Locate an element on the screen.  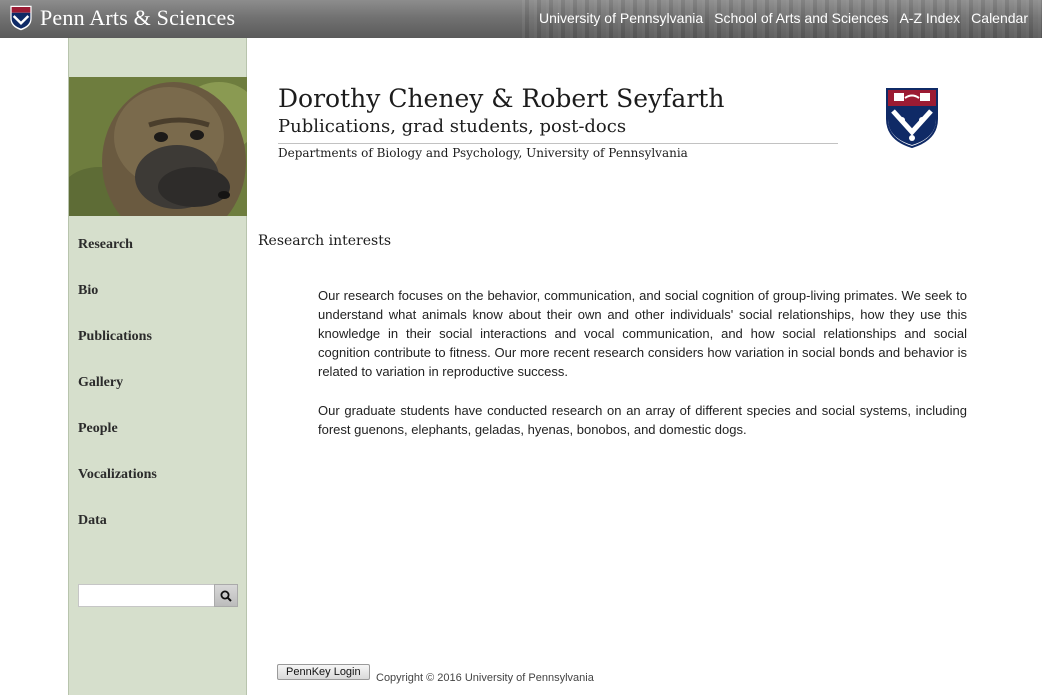
nav-research: Research is located at coordinates (105, 244).